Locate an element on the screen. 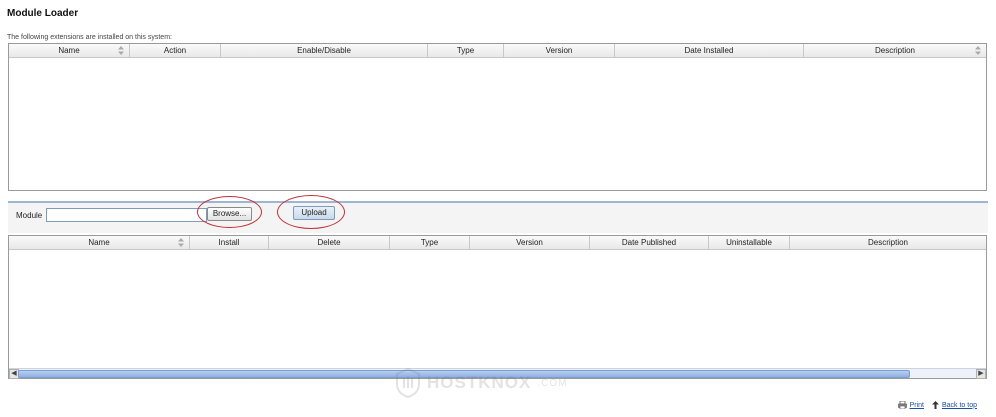 This screenshot has height=417, width=996. module-file-input is located at coordinates (126, 215).